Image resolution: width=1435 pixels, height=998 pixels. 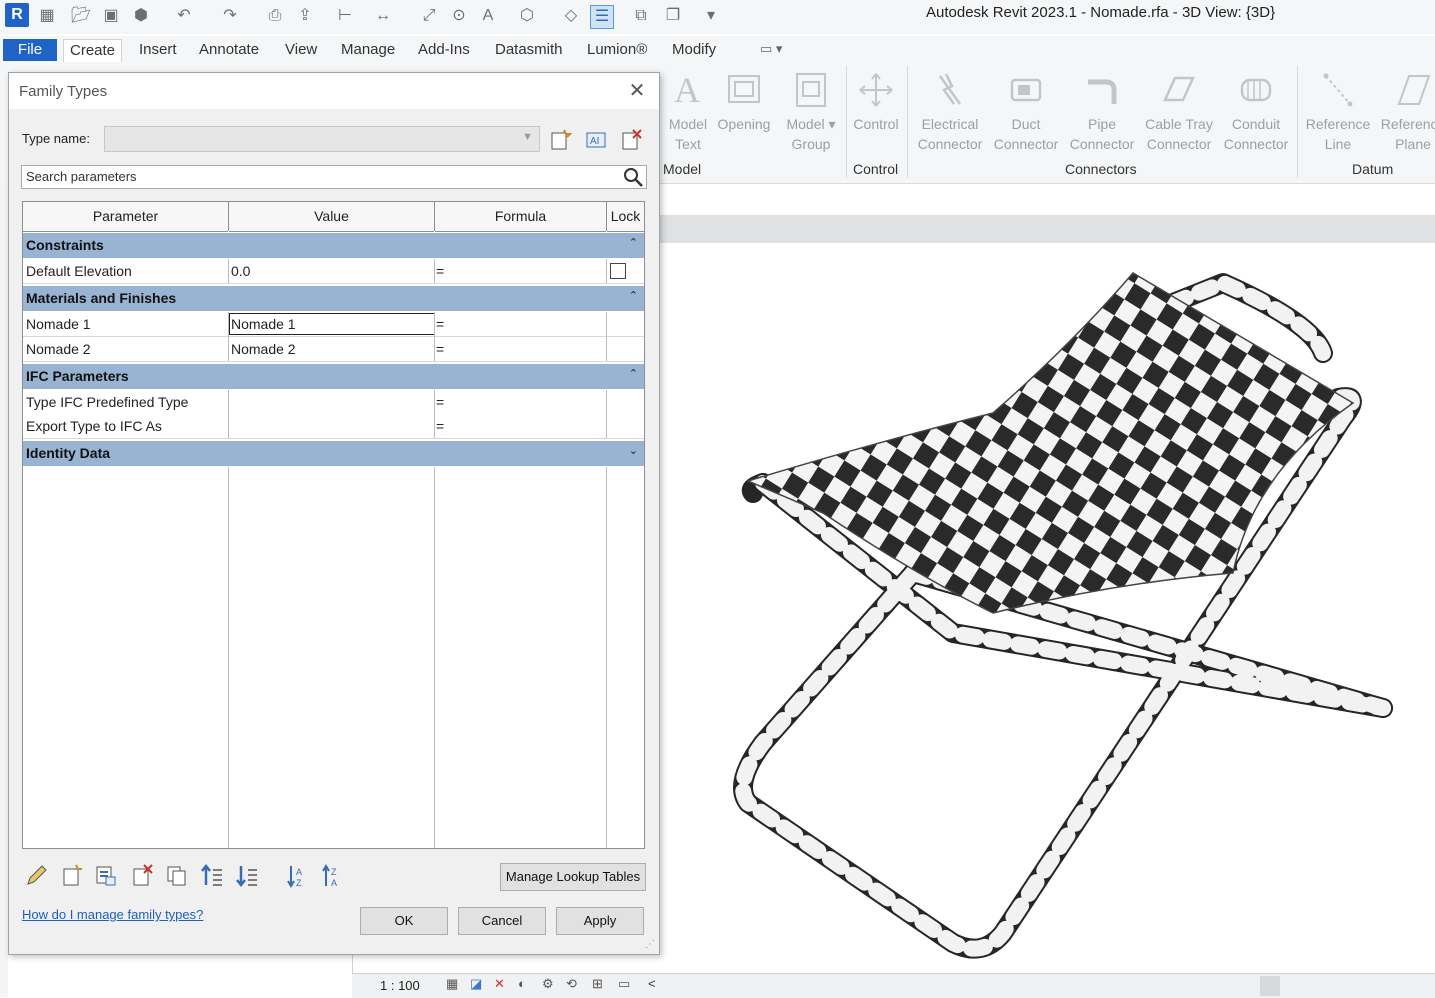 I want to click on save-icon: ▣, so click(x=111, y=16).